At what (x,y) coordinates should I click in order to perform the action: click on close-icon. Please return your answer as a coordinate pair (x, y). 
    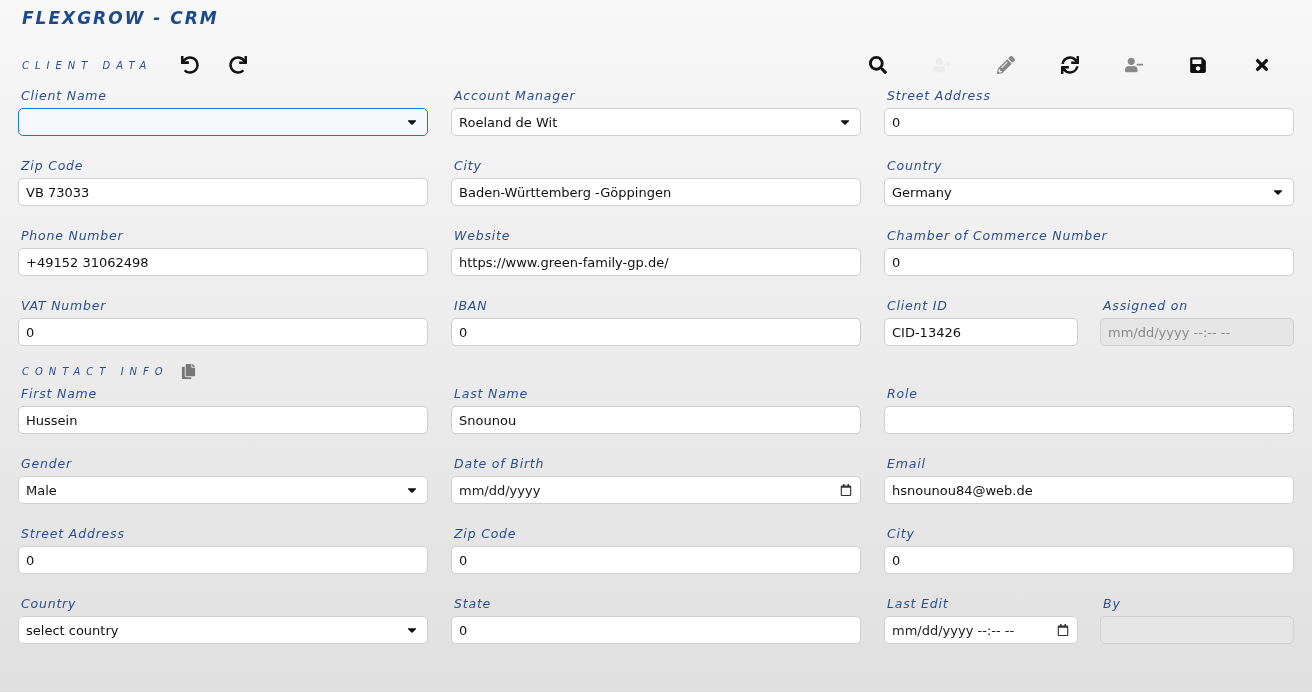
    Looking at the image, I should click on (1262, 65).